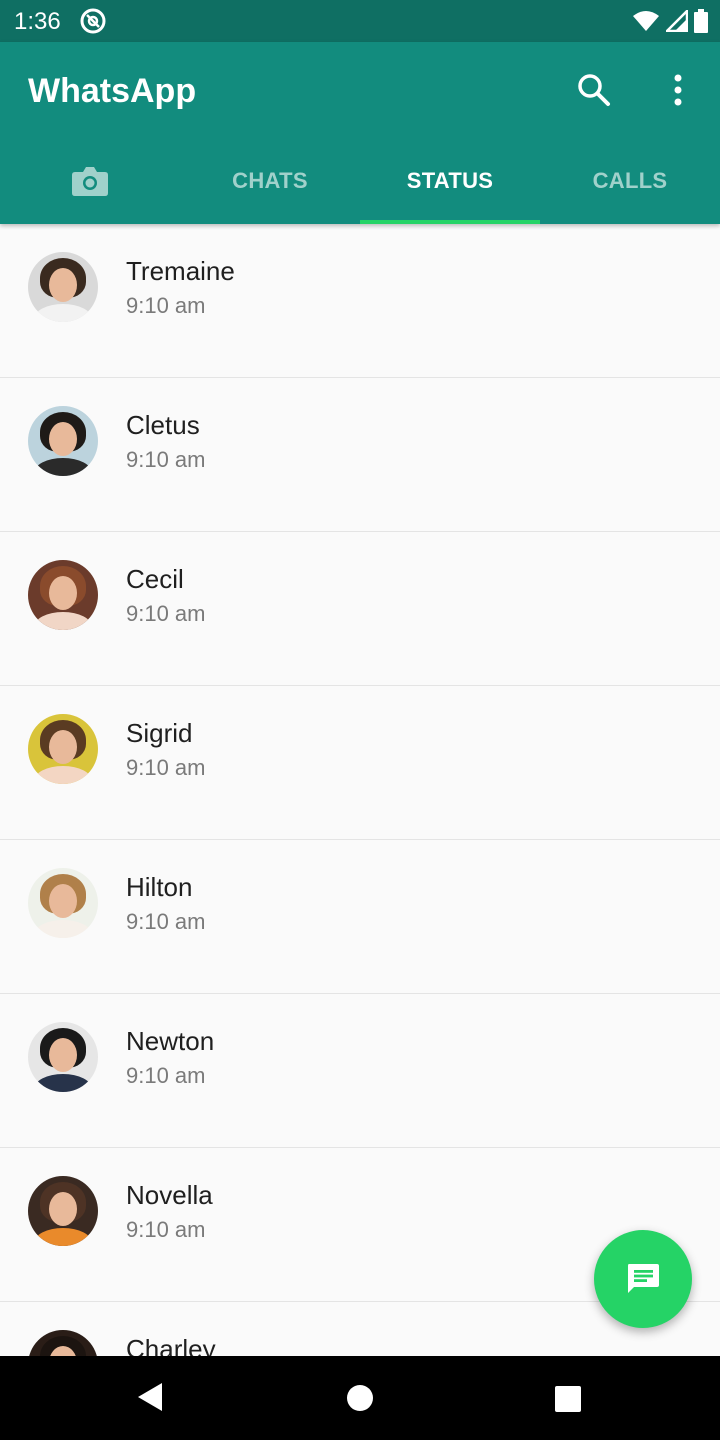  I want to click on list-item: Hilton 9:10 am, so click(360, 917).